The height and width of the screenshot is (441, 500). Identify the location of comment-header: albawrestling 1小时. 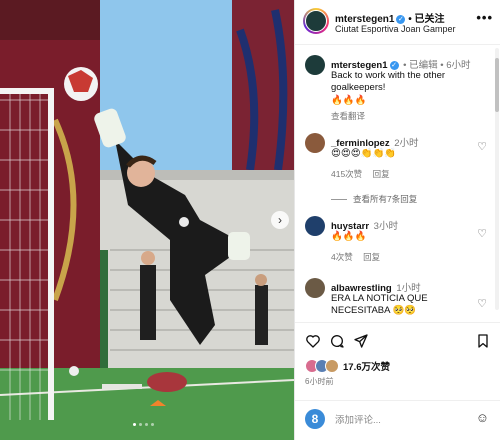
(376, 287).